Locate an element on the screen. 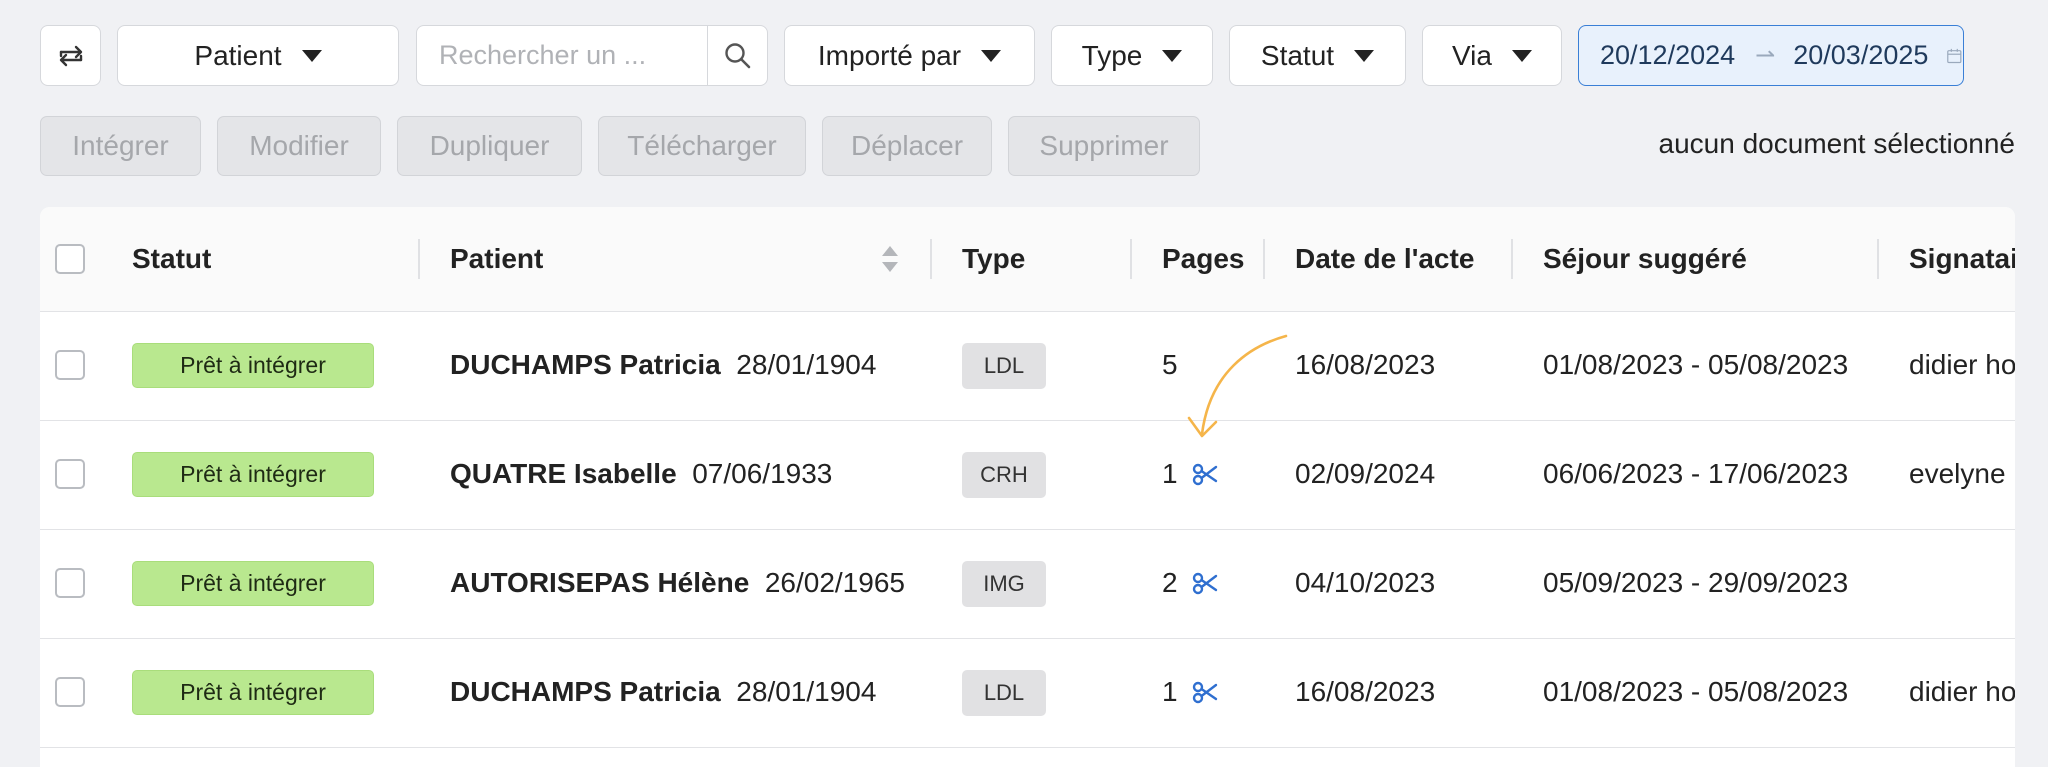 The image size is (2048, 767). refresh-button is located at coordinates (70, 55).